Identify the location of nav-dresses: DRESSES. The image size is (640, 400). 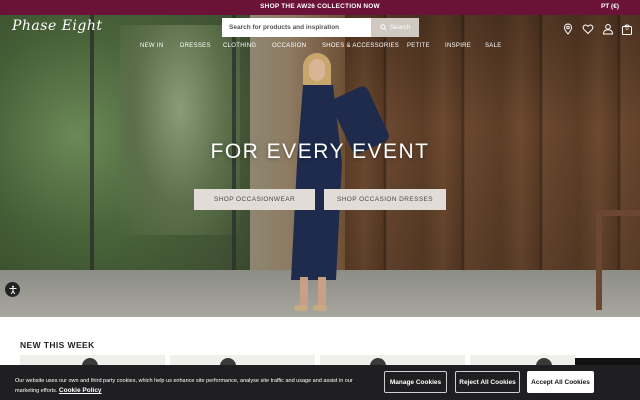
(195, 46).